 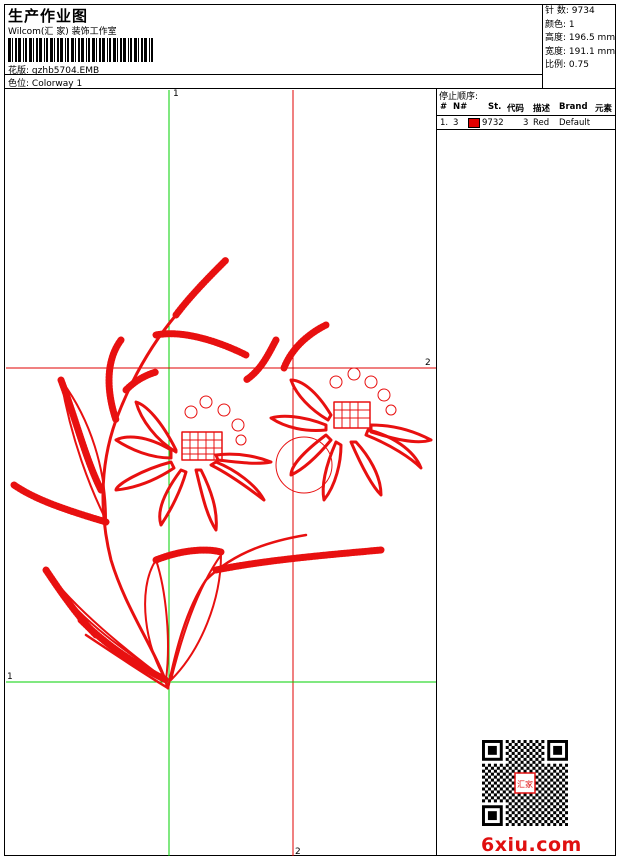 I want to click on guide-label-v2: 2, so click(x=298, y=852).